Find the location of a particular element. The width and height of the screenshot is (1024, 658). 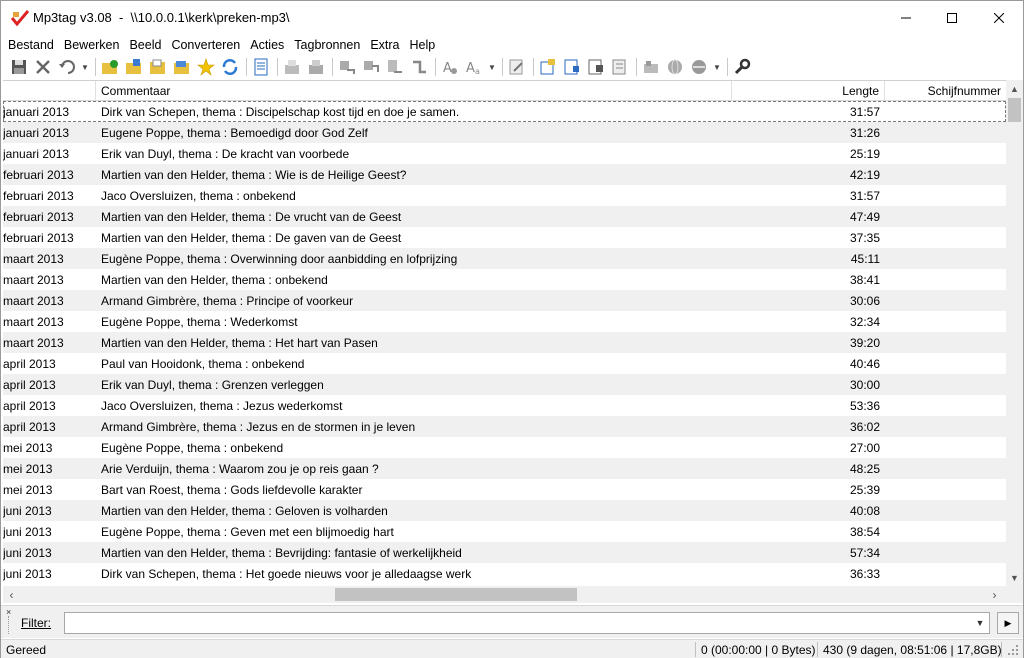

musicbrainz-button is located at coordinates (699, 67).